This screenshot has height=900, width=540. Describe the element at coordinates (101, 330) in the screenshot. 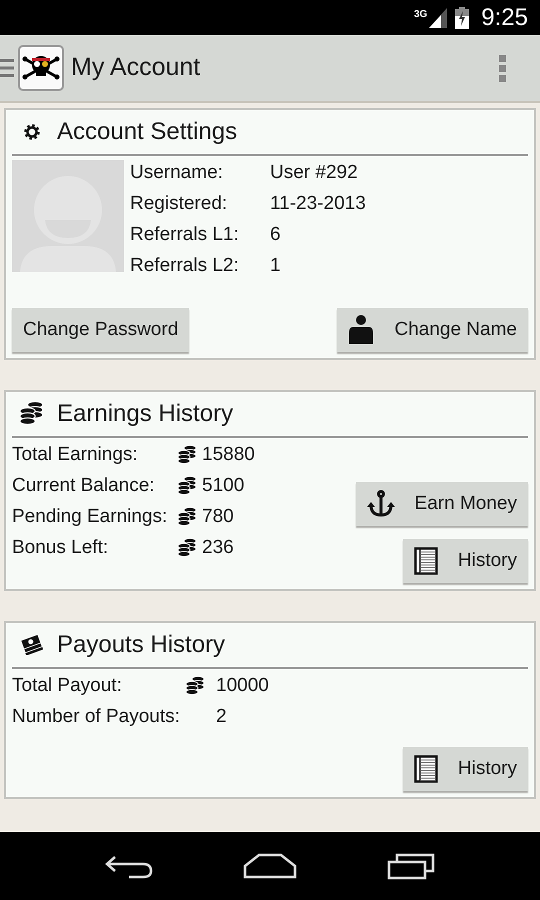

I see `action-button: Change Password` at that location.